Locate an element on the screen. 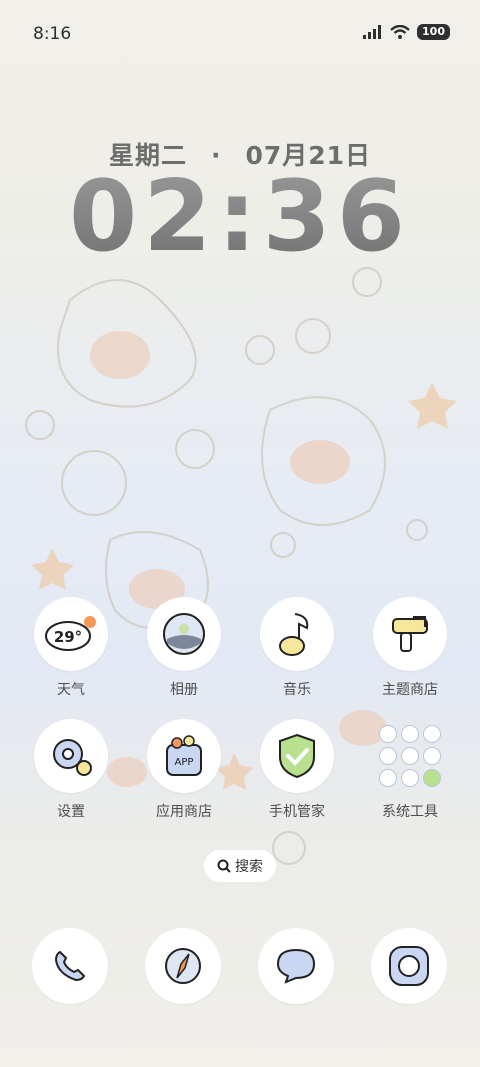 The width and height of the screenshot is (480, 1067). app-music: 音乐 is located at coordinates (297, 648).